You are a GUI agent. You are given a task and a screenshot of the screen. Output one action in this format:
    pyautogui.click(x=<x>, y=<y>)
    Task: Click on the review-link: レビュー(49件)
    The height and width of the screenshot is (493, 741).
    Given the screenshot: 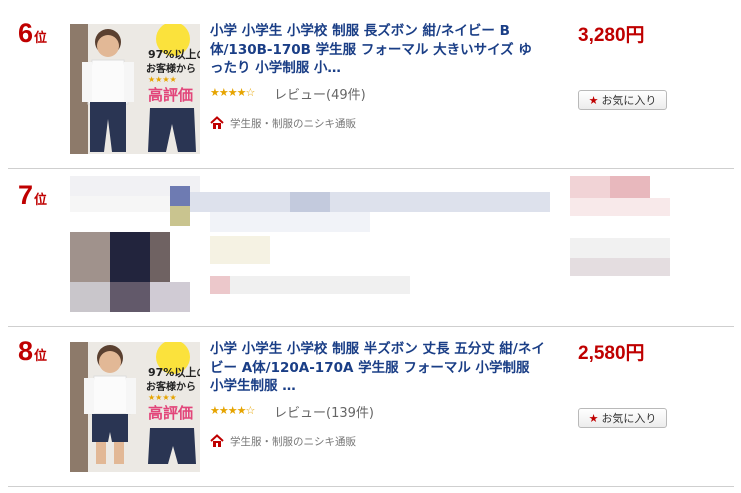 What is the action you would take?
    pyautogui.click(x=320, y=93)
    